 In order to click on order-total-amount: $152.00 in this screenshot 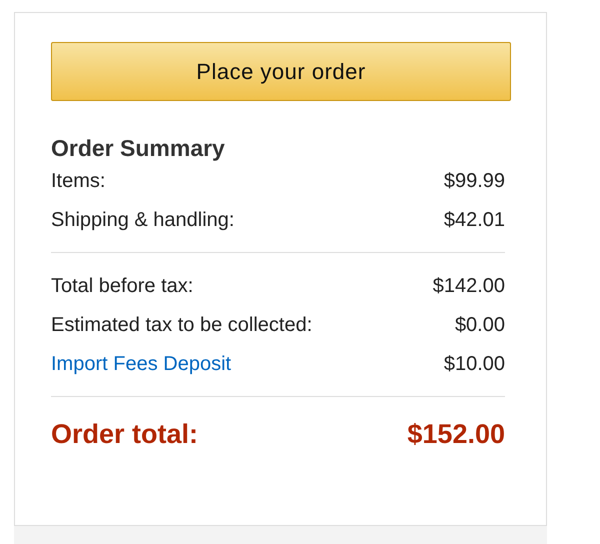, I will do `click(456, 434)`.